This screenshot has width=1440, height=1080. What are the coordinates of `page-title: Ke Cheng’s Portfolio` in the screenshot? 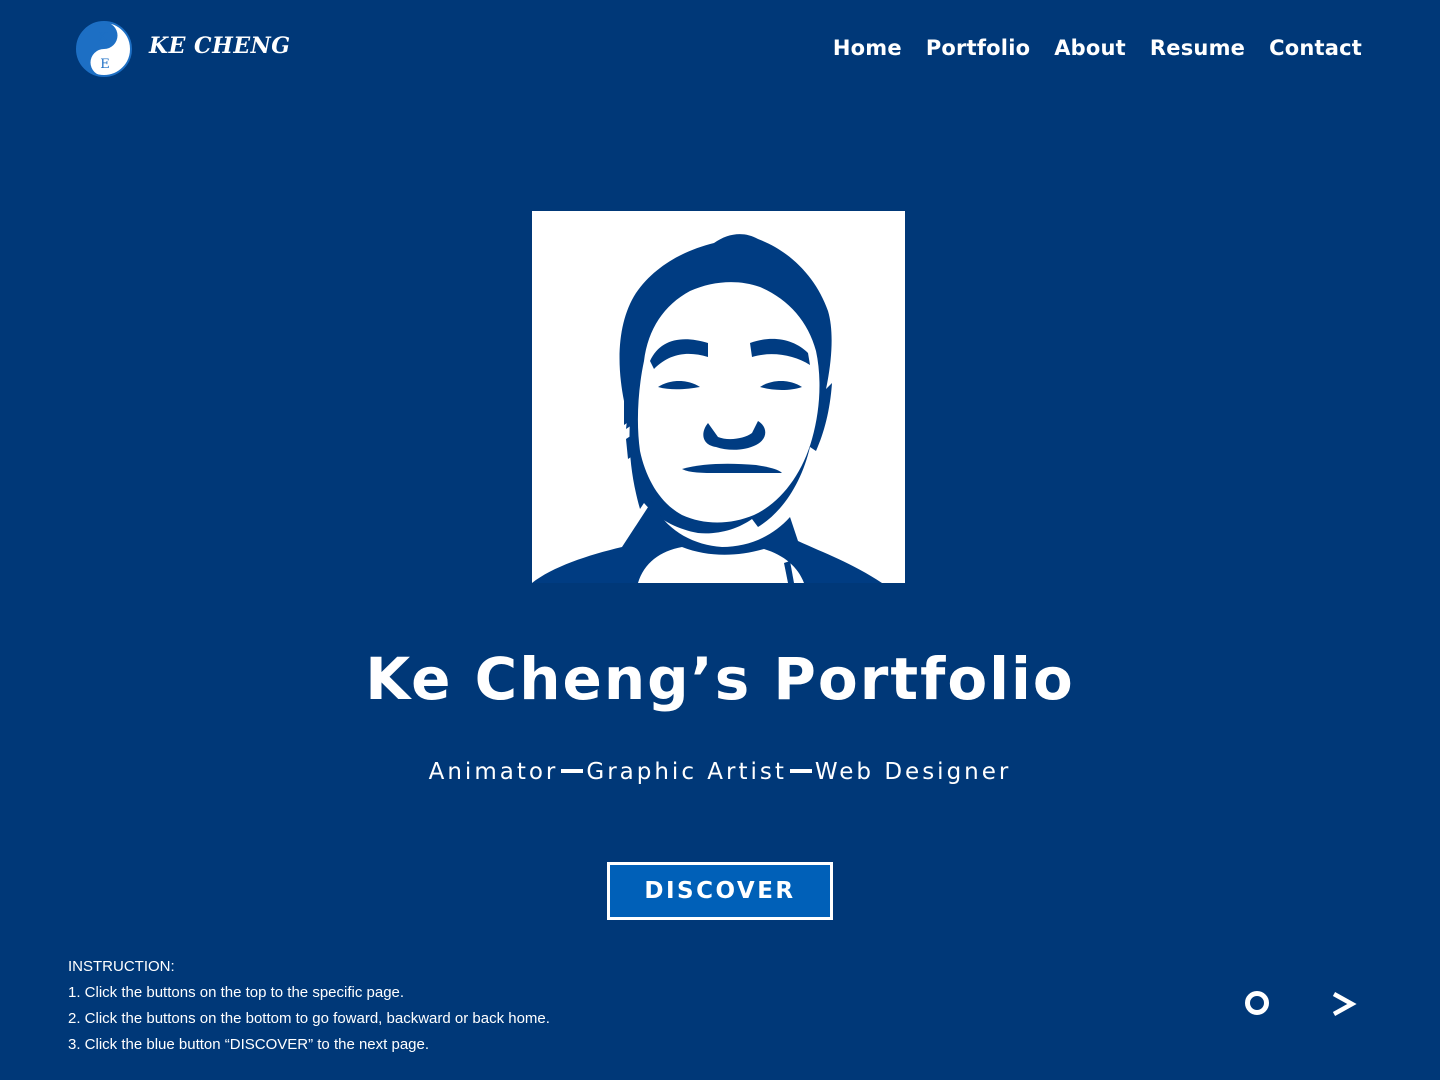 It's located at (720, 679).